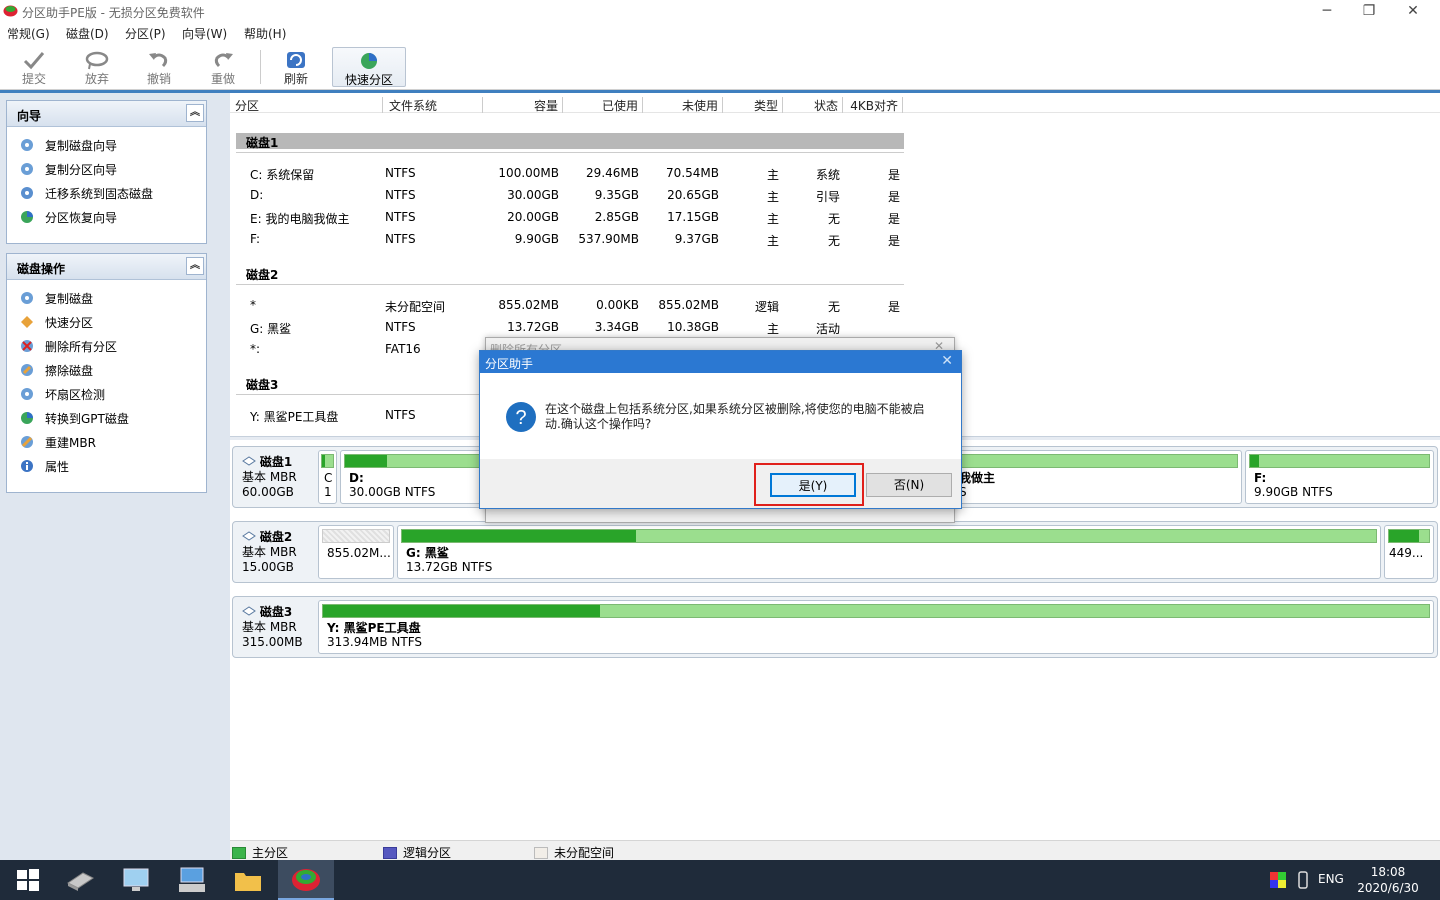  Describe the element at coordinates (1327, 11) in the screenshot. I see `minimize-button: ─` at that location.